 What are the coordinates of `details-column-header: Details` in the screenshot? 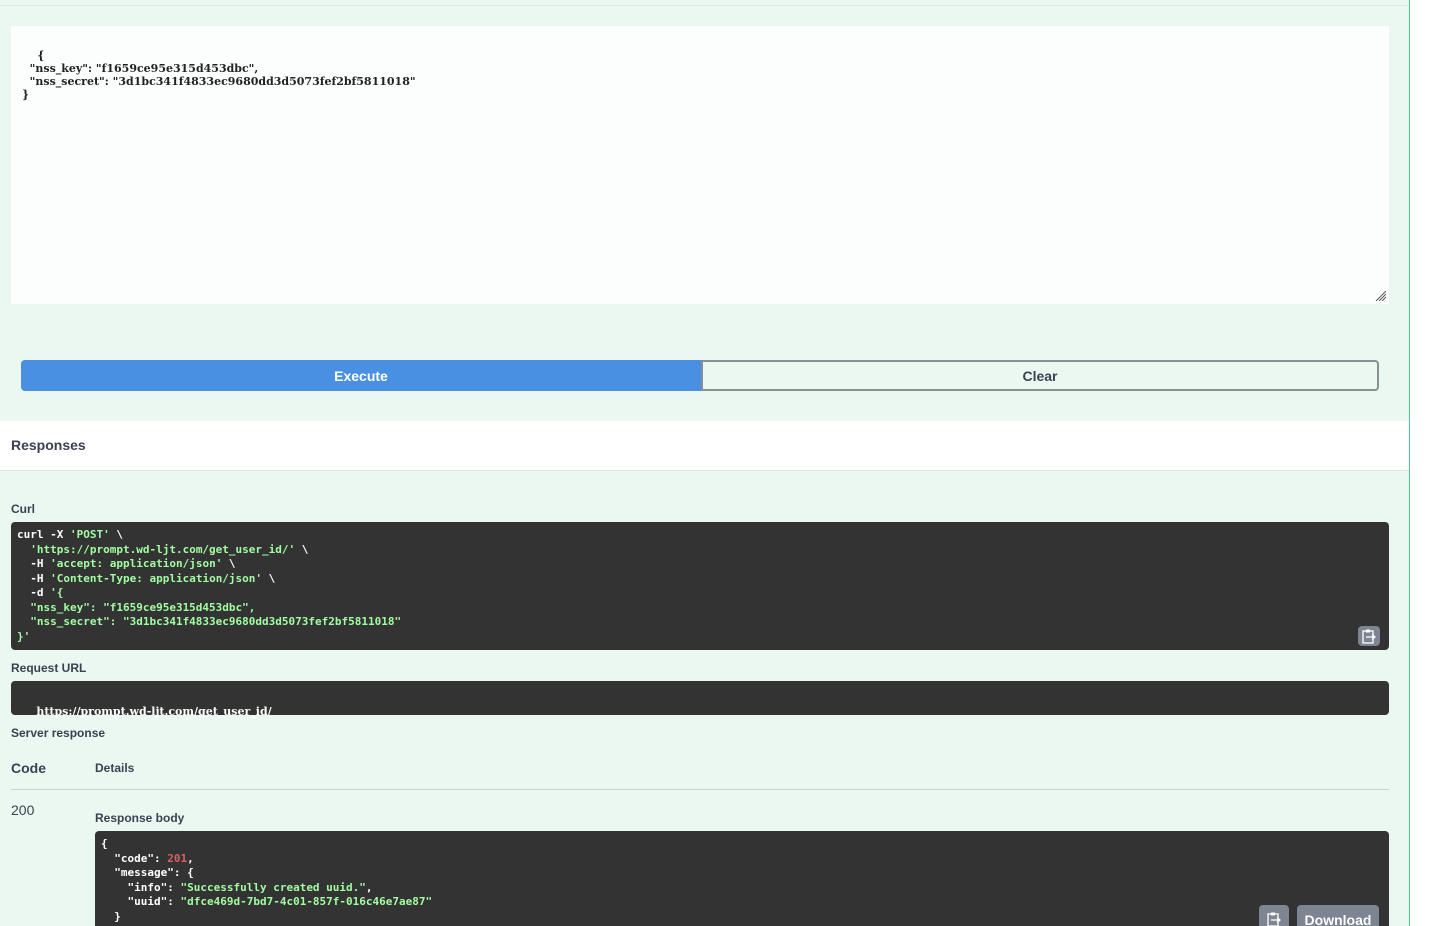 It's located at (115, 768).